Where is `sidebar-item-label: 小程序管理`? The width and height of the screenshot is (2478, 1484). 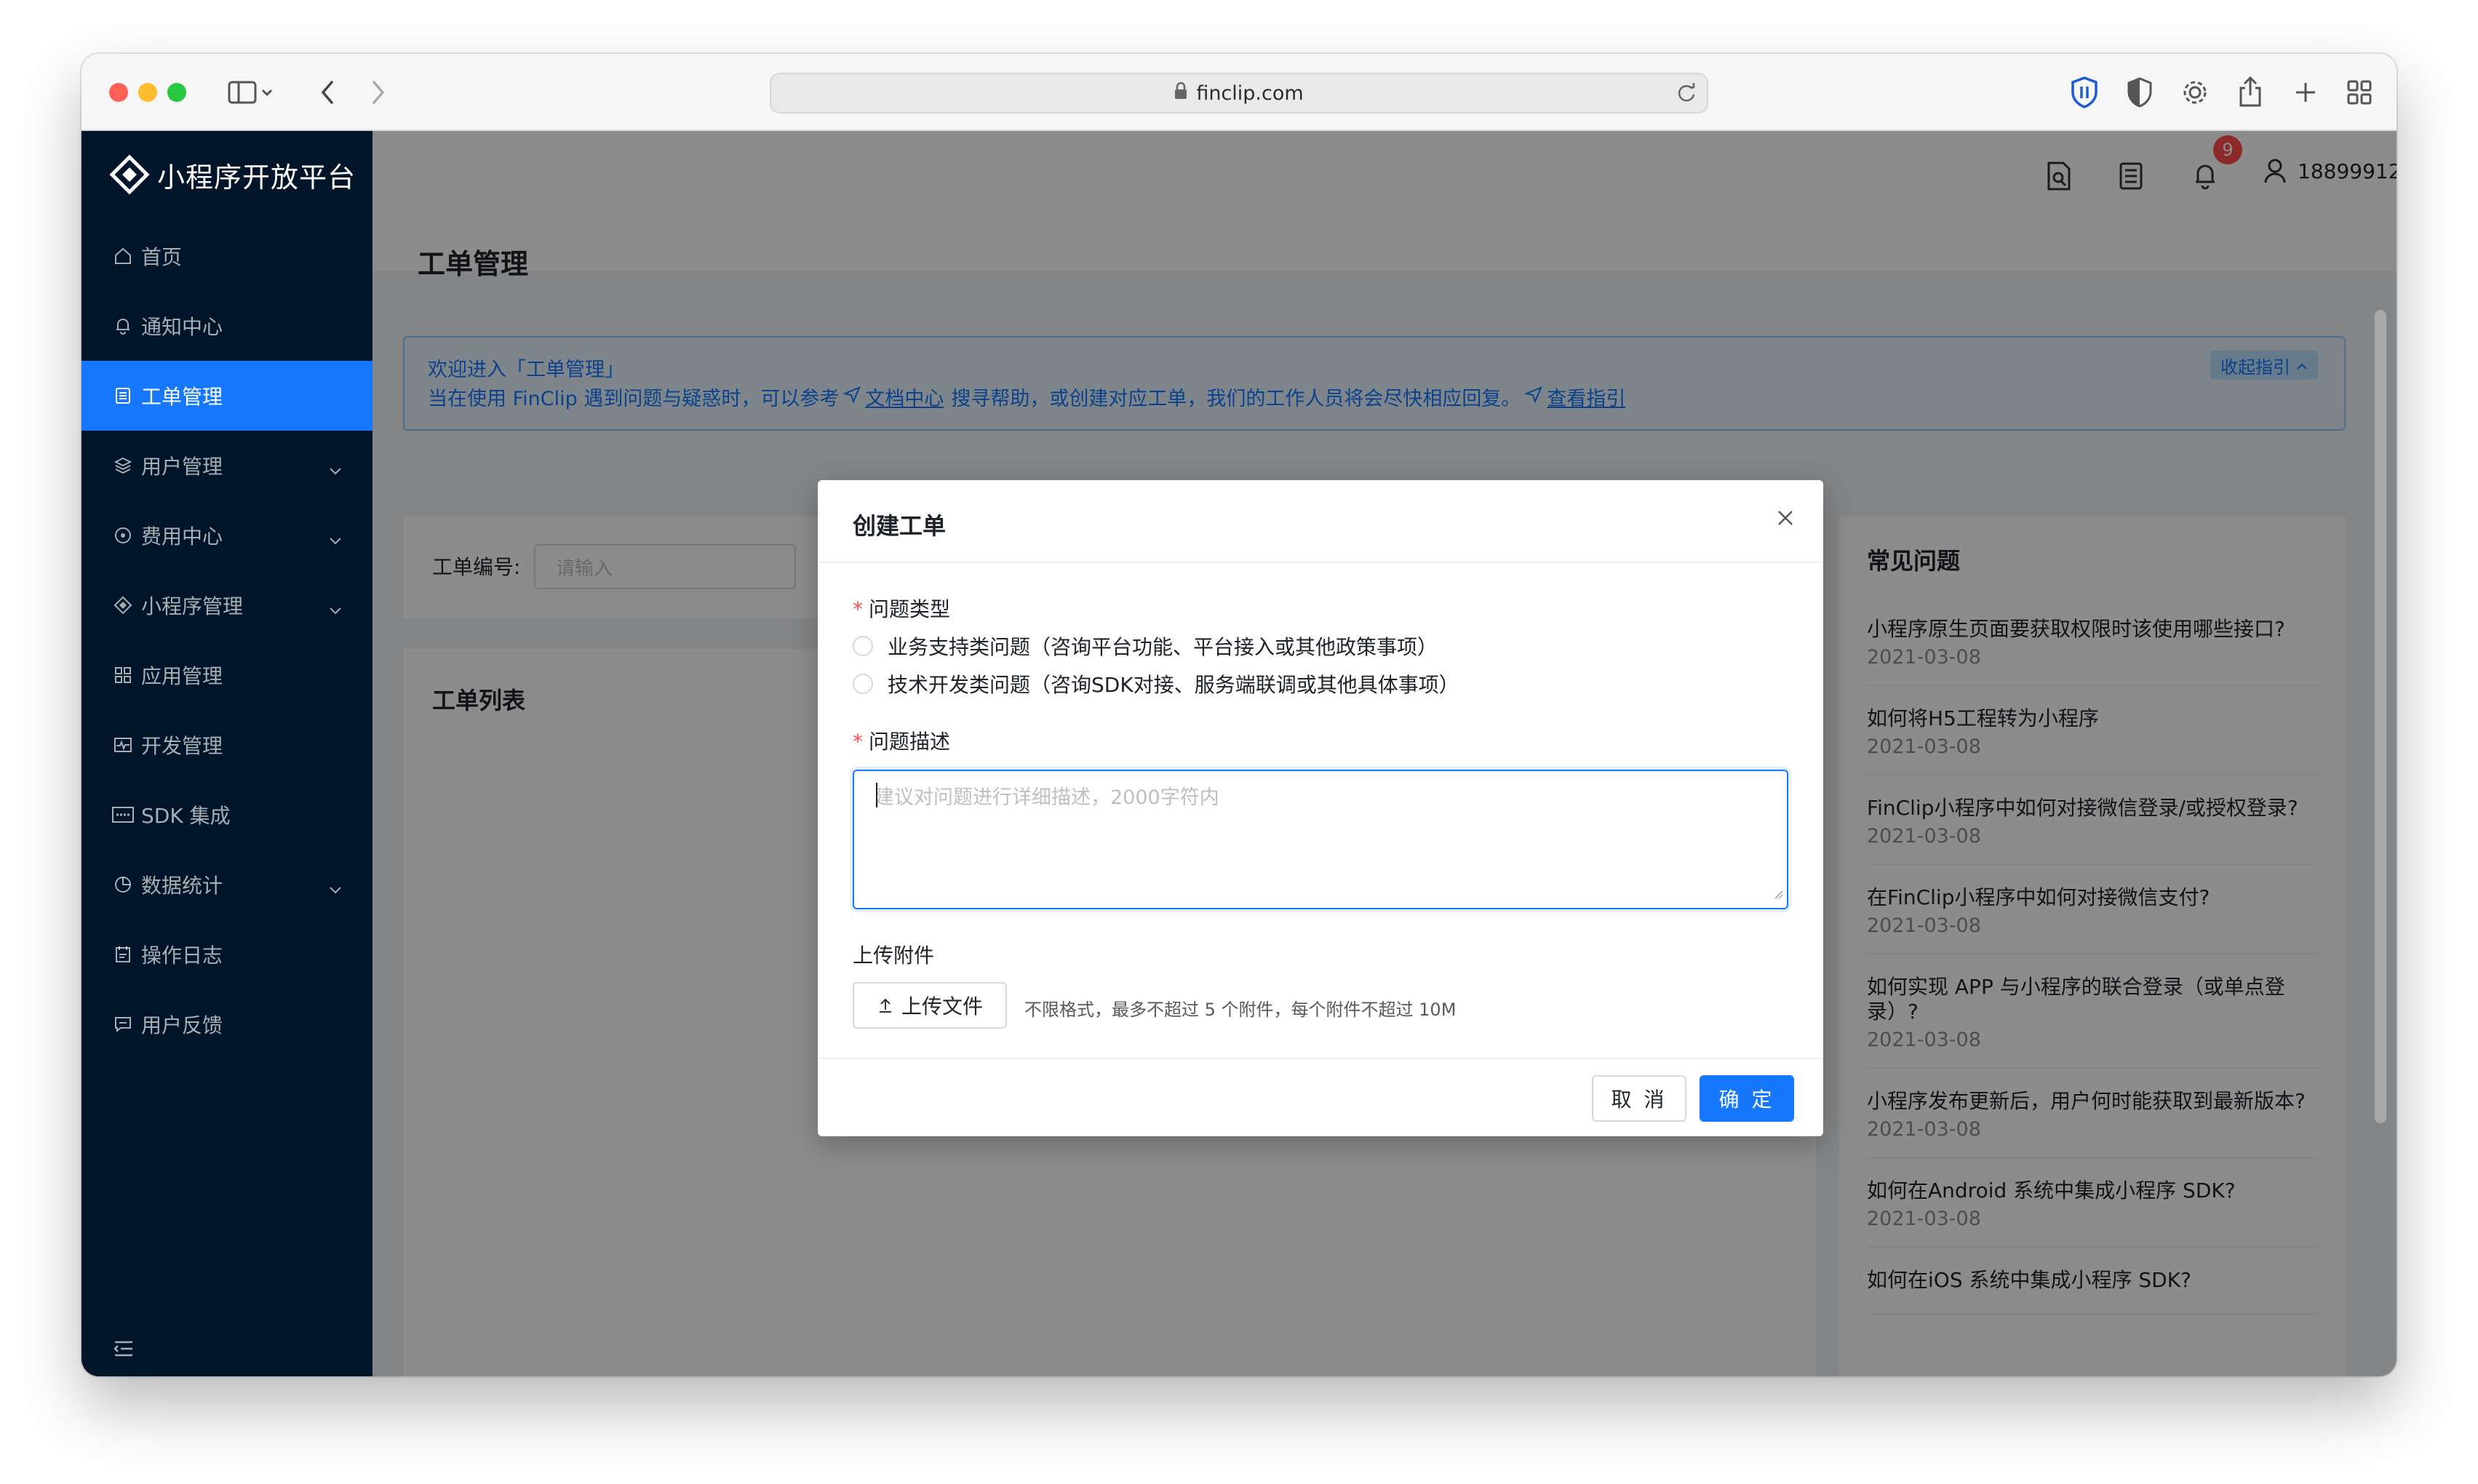
sidebar-item-label: 小程序管理 is located at coordinates (193, 606).